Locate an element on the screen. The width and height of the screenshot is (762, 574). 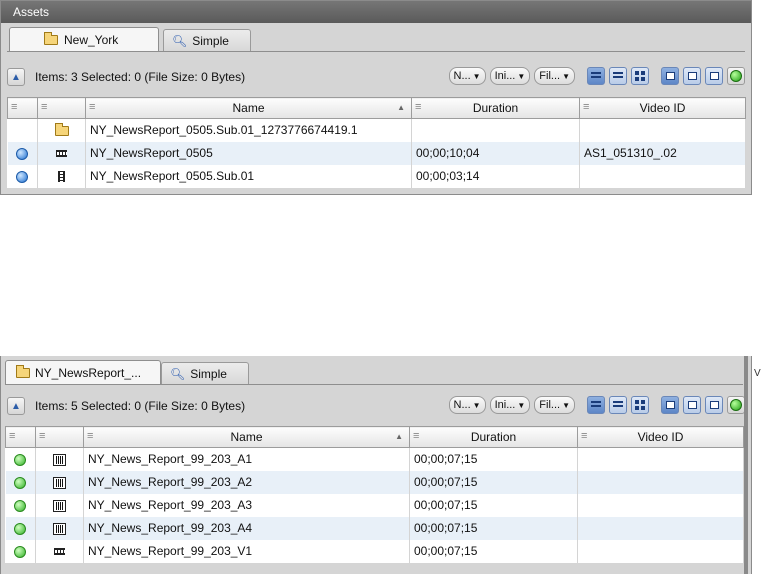
table-row: NY_News_Report_99_203_A4 00;00;07;15 is located at coordinates (374, 528).